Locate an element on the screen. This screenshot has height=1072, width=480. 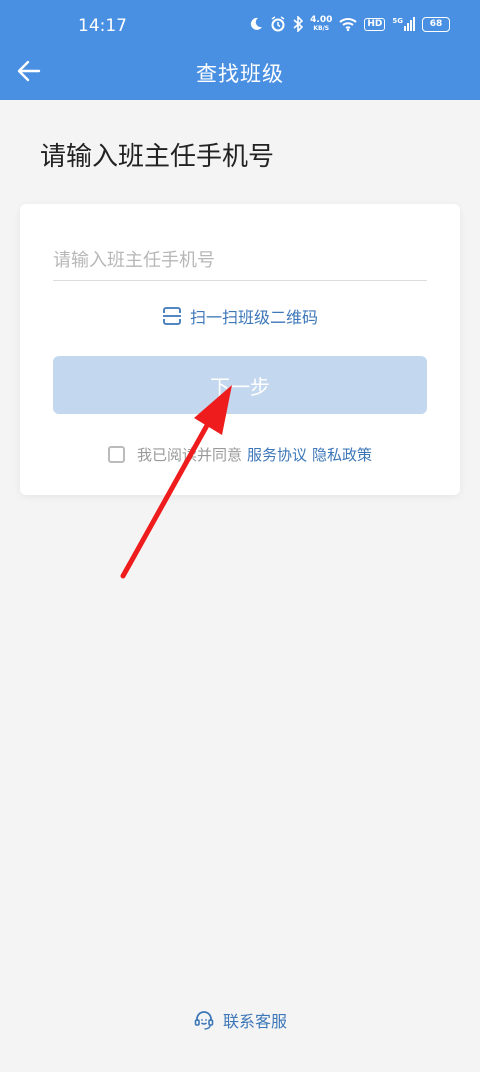
status-time: 14:17 is located at coordinates (102, 26).